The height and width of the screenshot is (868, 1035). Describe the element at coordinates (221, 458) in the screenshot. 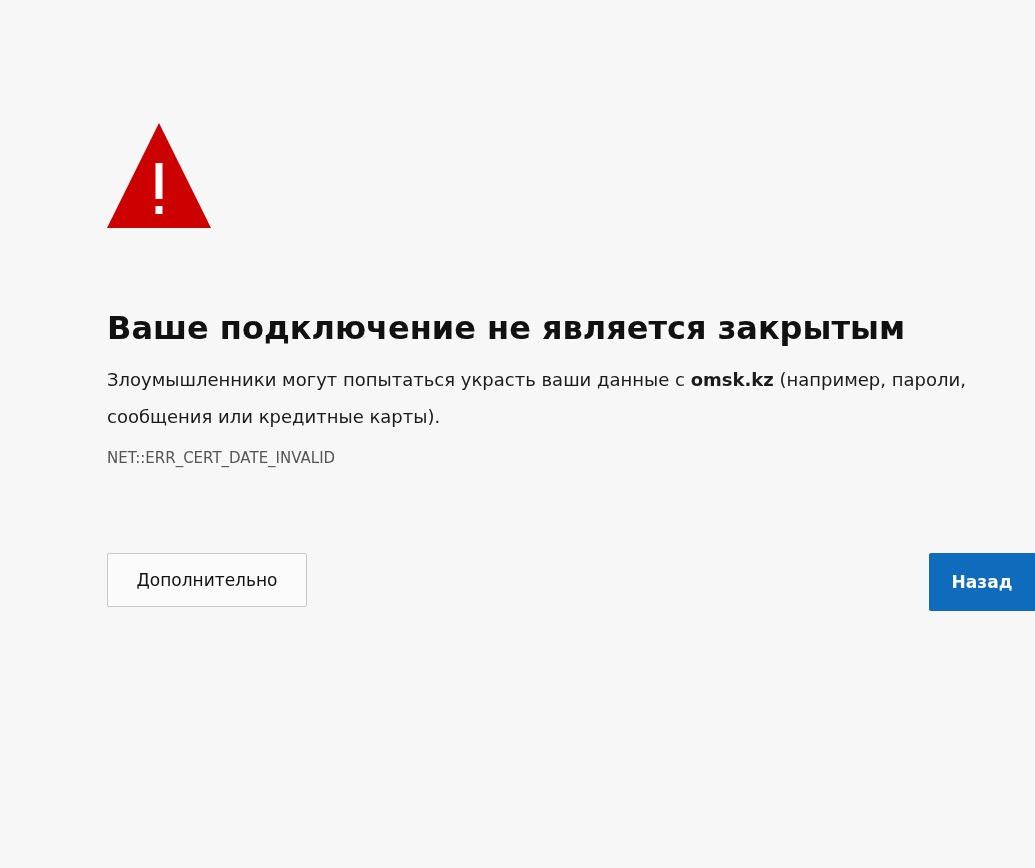

I see `error-code: NET::ERR_CERT_DATE_INVALID` at that location.